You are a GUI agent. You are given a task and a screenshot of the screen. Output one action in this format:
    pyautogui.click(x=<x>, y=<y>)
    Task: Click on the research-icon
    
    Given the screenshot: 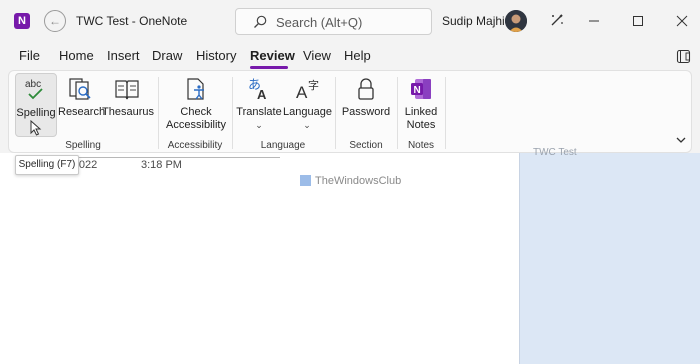 What is the action you would take?
    pyautogui.click(x=80, y=90)
    